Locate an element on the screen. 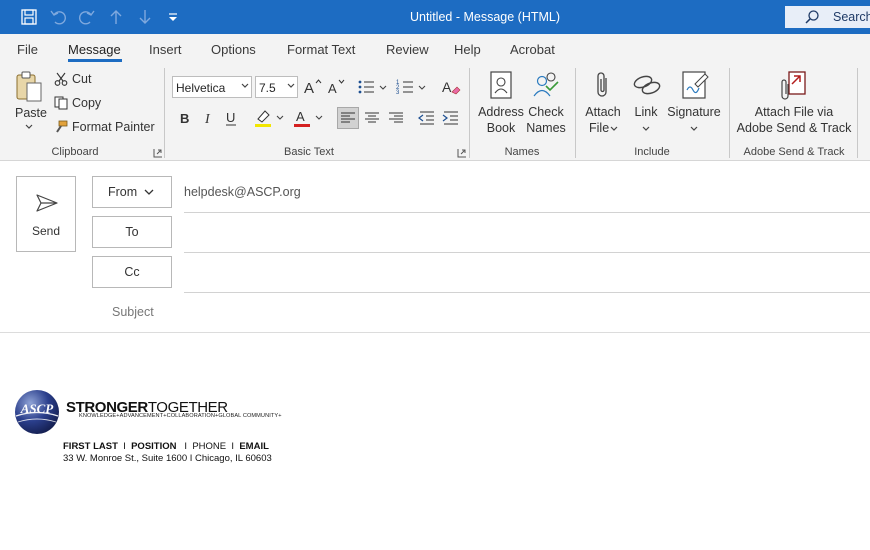 The image size is (870, 550). format-painter-icon is located at coordinates (61, 127).